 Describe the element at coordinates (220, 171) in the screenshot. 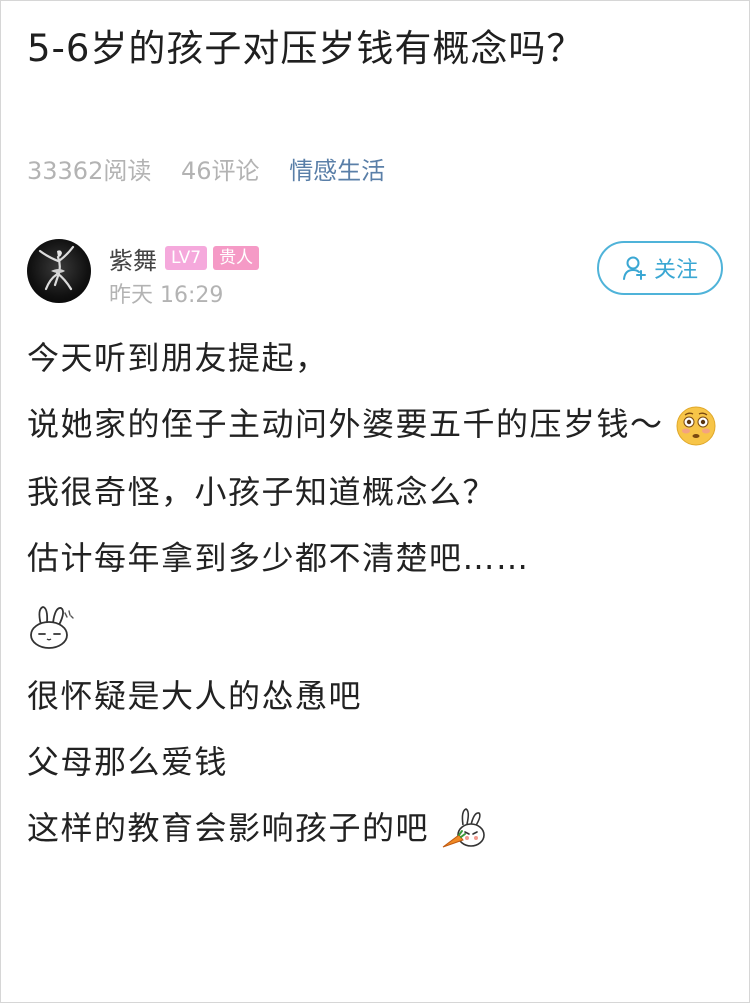

I see `comment-count: 46评论` at that location.